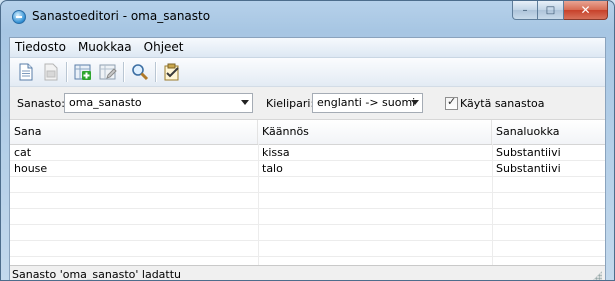  I want to click on kielipari-dropdown: englanti -> suomi, so click(367, 103).